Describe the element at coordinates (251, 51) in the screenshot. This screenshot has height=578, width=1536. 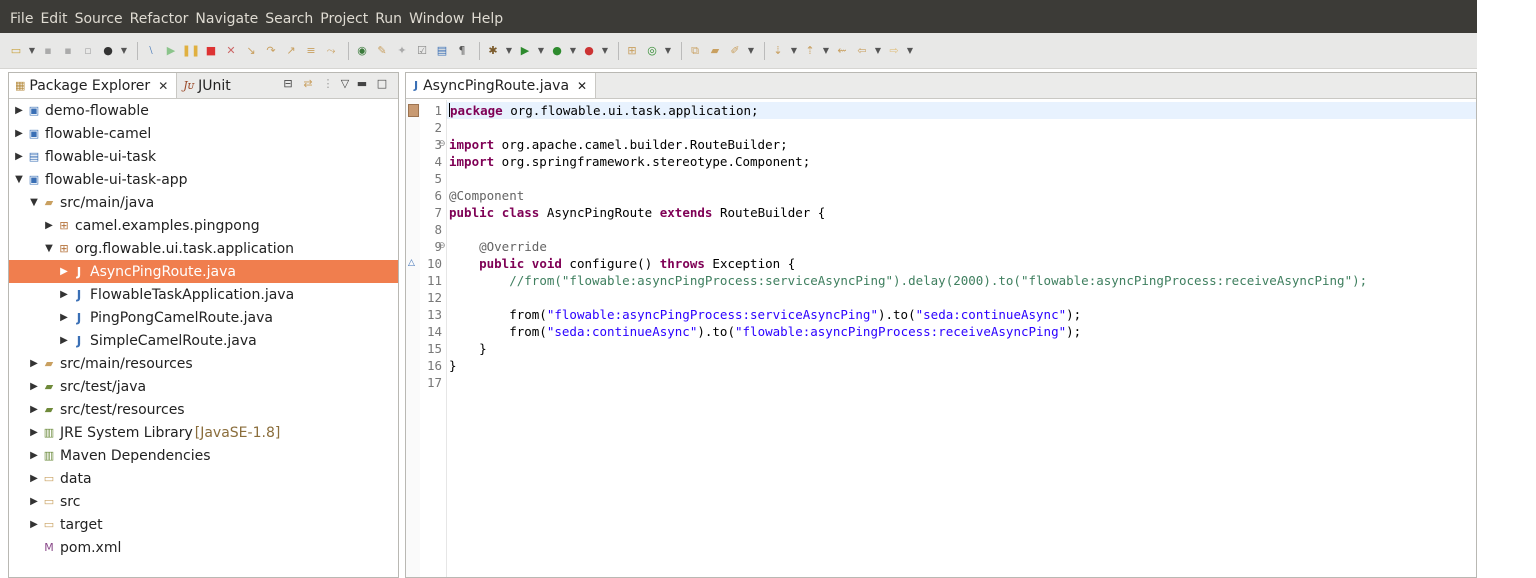
I see `step-into-icon: ↘` at that location.